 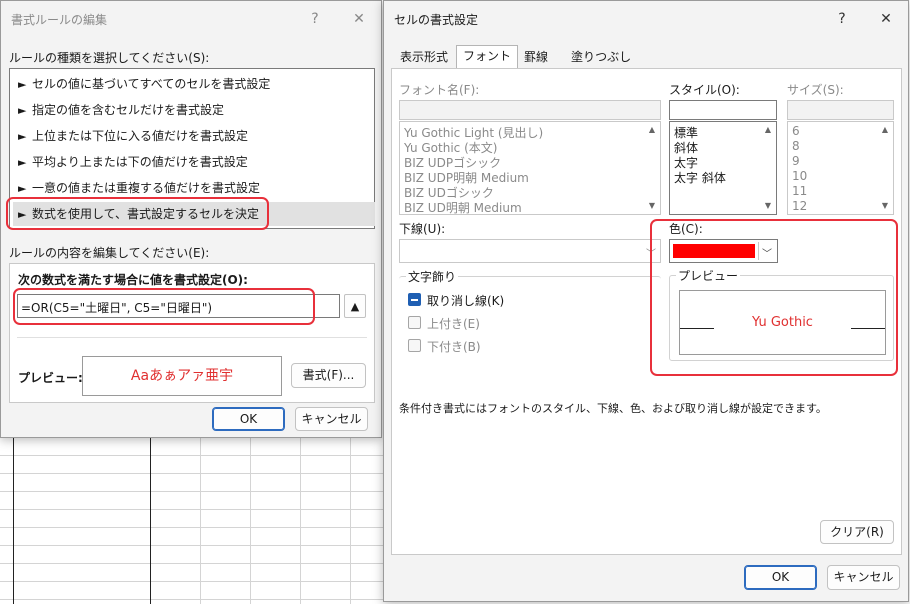 I want to click on divider, so click(x=192, y=337).